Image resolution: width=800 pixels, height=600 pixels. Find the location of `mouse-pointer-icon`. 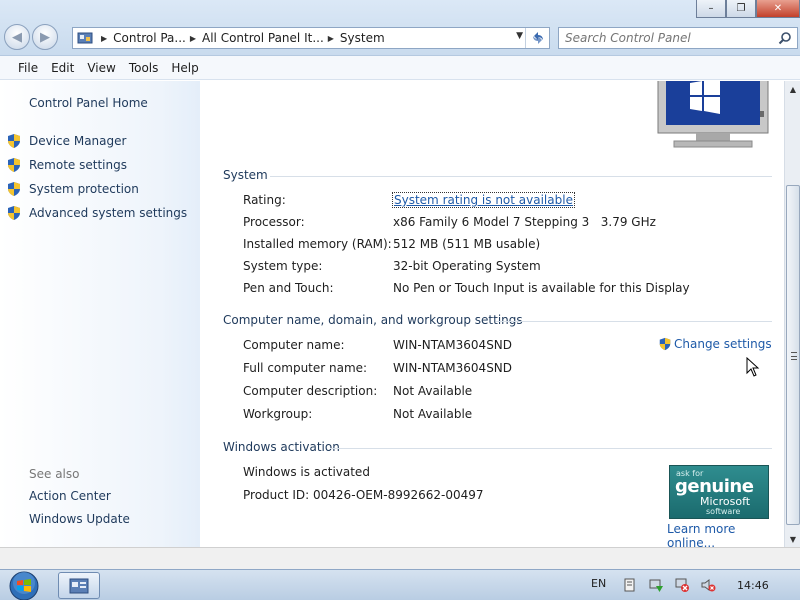

mouse-pointer-icon is located at coordinates (753, 367).